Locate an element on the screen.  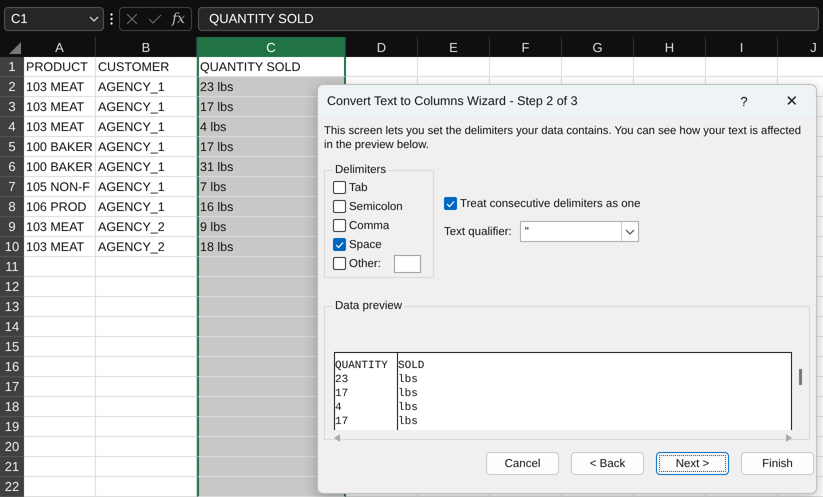
preview-text: QUANTITY is located at coordinates (362, 366).